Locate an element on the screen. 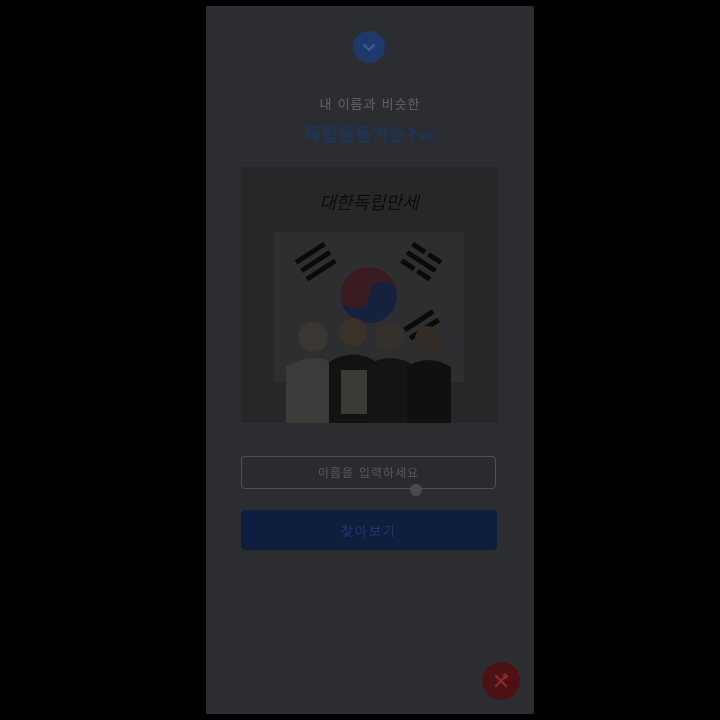  name-input is located at coordinates (368, 472).